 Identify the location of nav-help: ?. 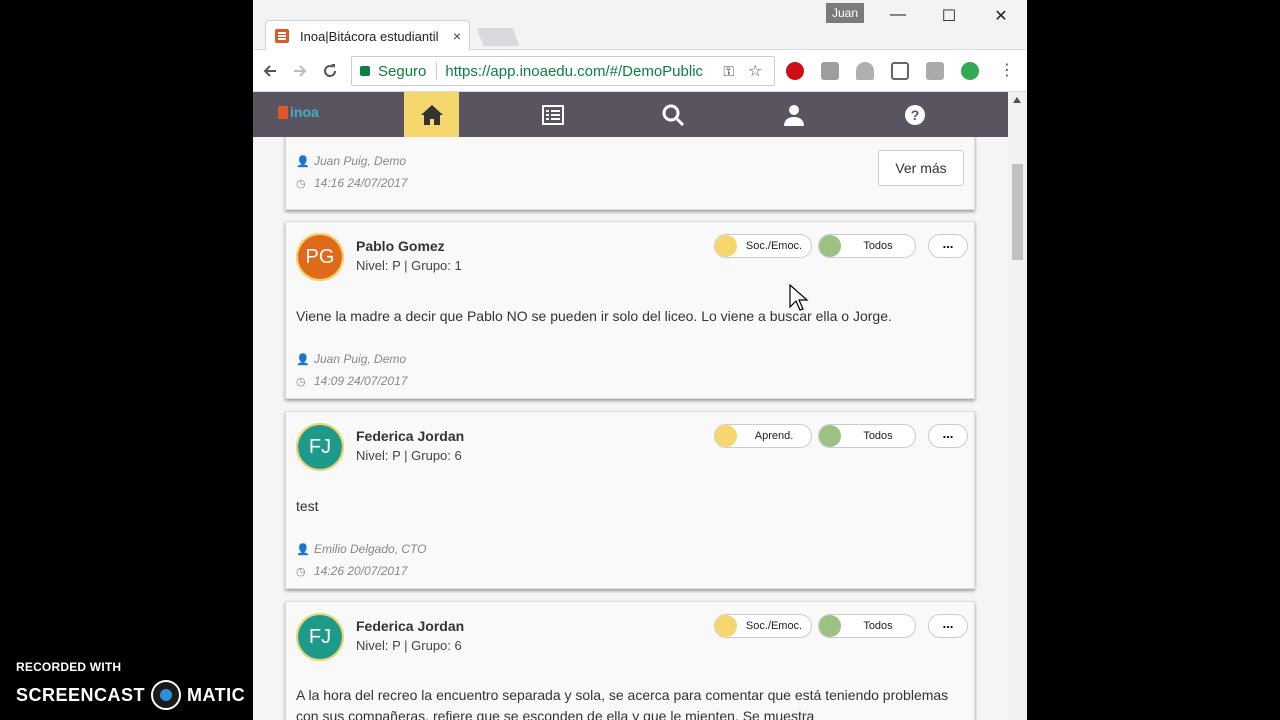
(914, 114).